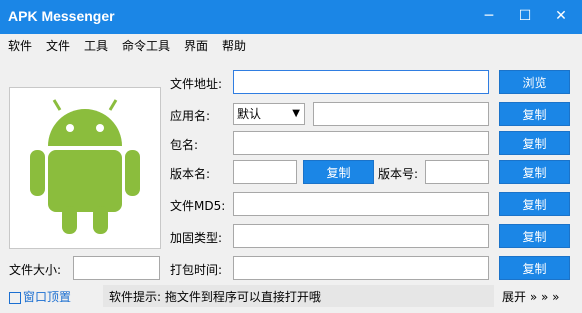  What do you see at coordinates (234, 45) in the screenshot?
I see `menu-help: 帮助` at bounding box center [234, 45].